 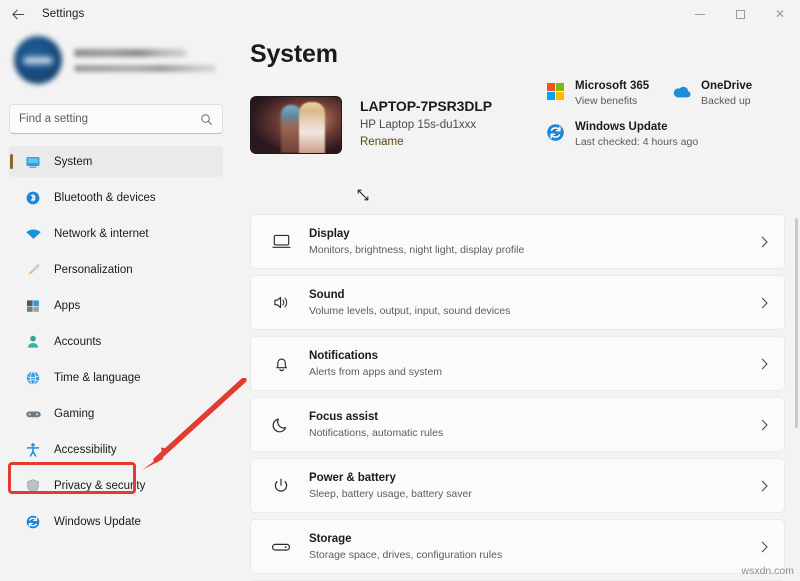 I want to click on desktop-wallpaper-thumbnail, so click(x=296, y=125).